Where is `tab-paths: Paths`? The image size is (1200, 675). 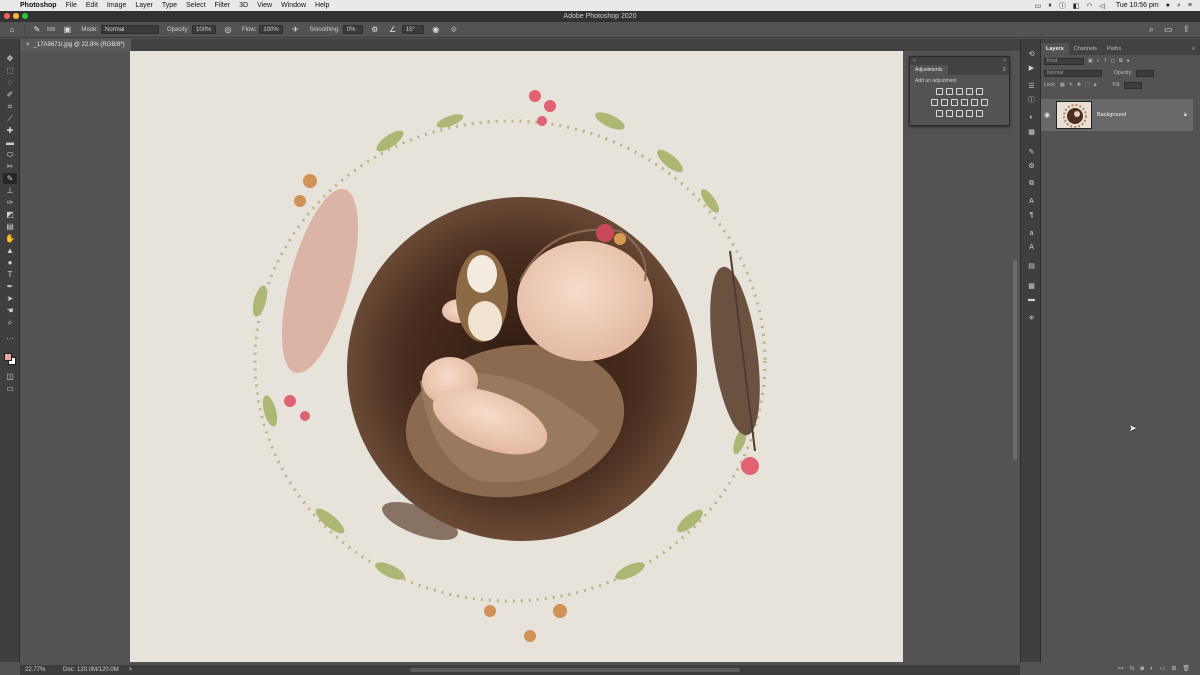 tab-paths: Paths is located at coordinates (1114, 49).